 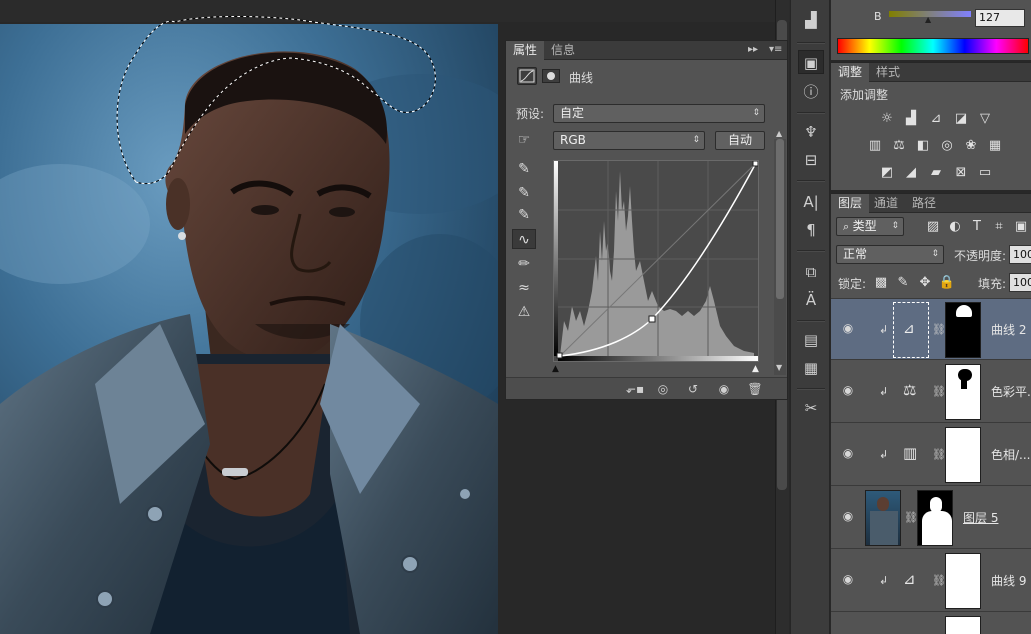 I want to click on filter-smart-object-icon: ▣, so click(x=1021, y=227).